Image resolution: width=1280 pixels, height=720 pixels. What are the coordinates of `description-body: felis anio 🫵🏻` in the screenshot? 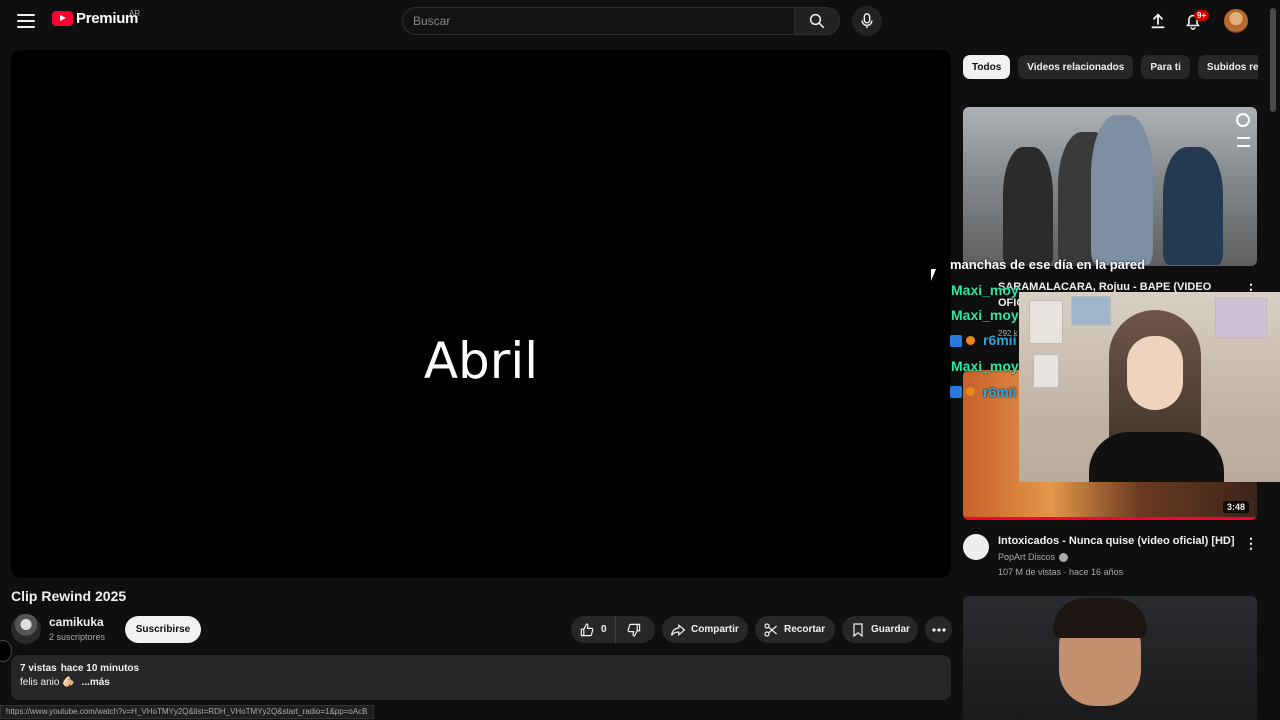 It's located at (47, 682).